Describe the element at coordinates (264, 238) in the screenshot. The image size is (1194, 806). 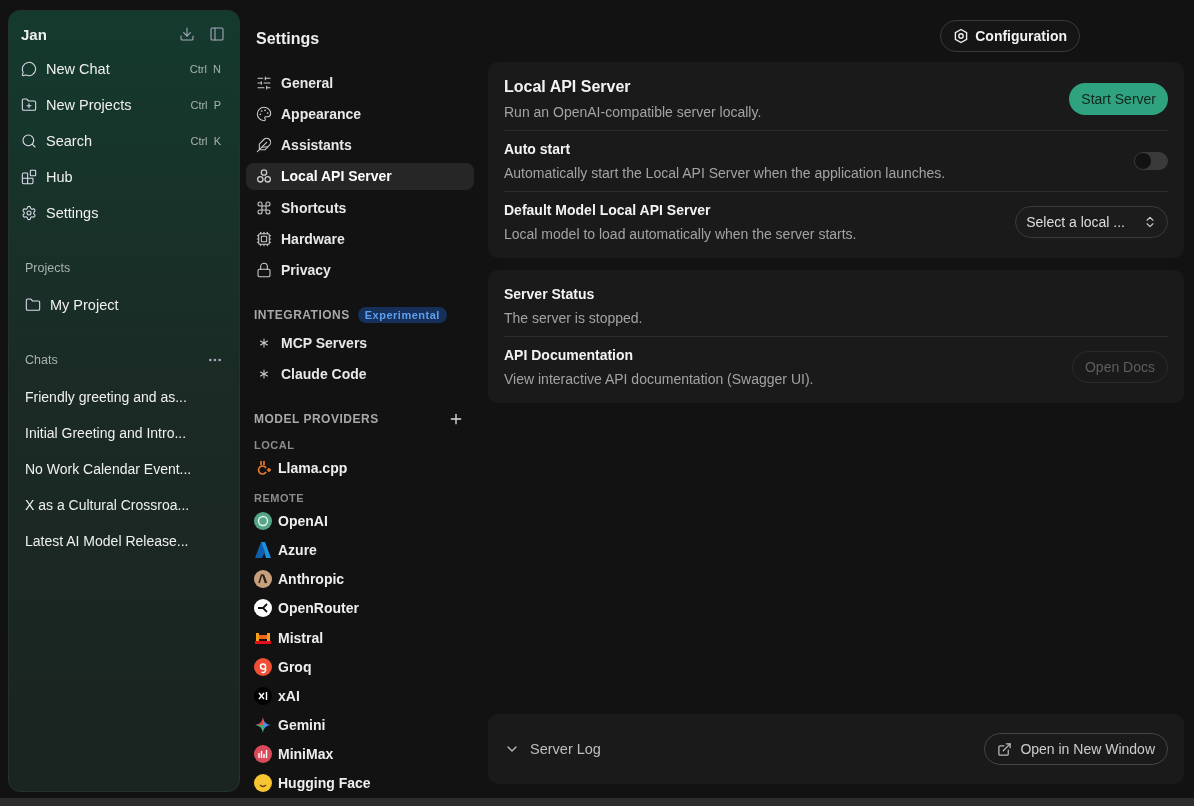
I see `chip-icon` at that location.